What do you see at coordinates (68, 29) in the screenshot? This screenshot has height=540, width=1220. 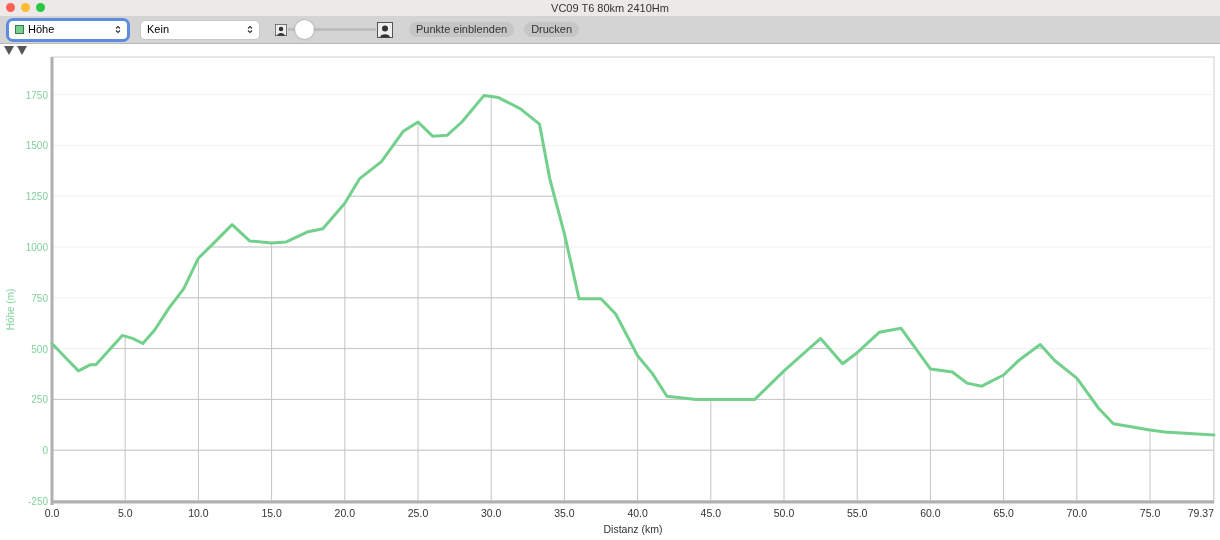 I see `dropdown: Höhe` at bounding box center [68, 29].